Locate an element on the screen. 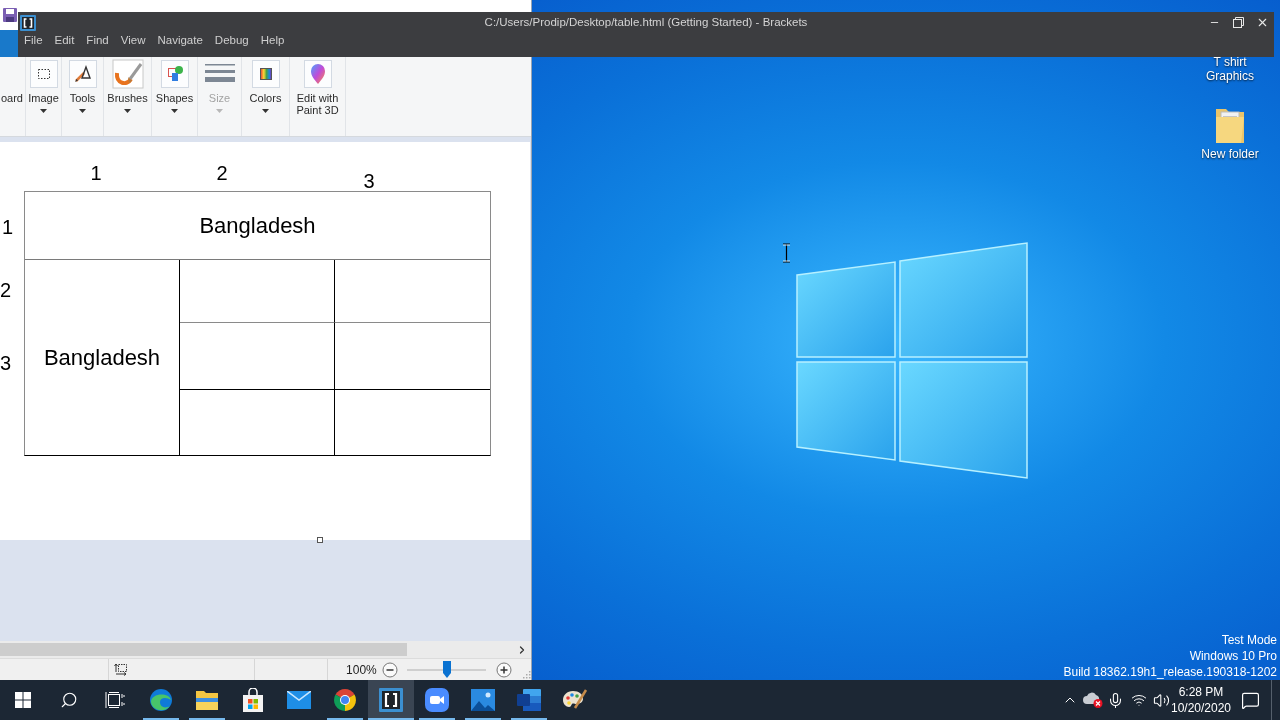 The width and height of the screenshot is (1280, 720). column-number: 2 is located at coordinates (222, 173).